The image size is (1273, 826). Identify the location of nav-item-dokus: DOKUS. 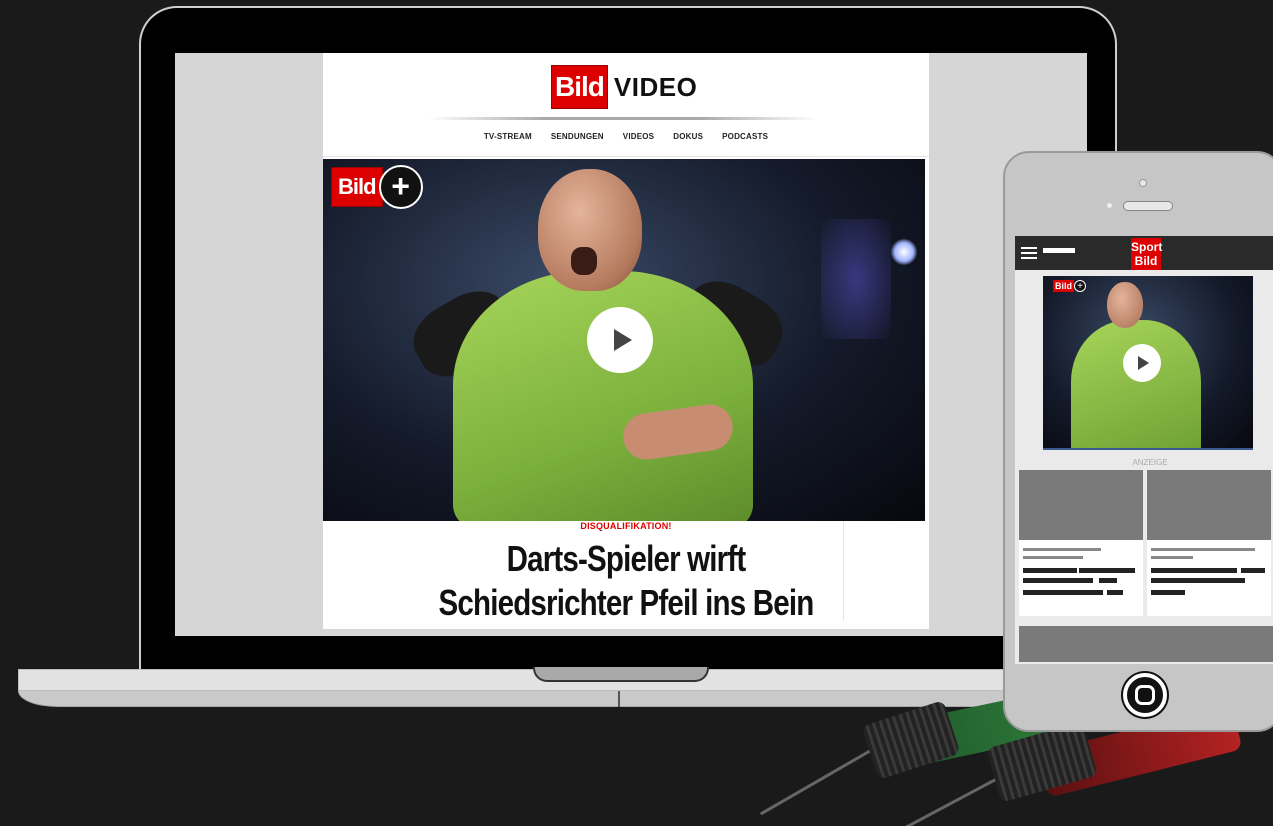
(688, 136).